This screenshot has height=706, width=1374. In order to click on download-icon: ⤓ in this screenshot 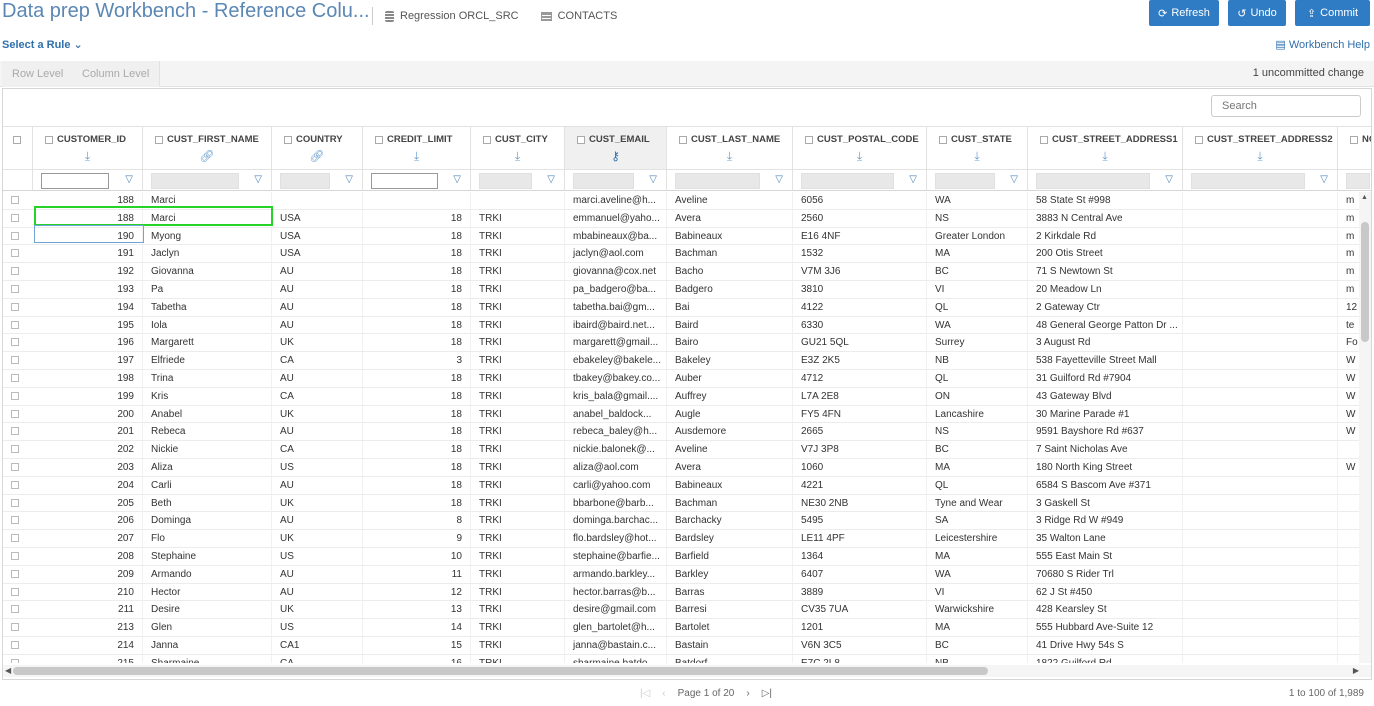, I will do `click(416, 156)`.